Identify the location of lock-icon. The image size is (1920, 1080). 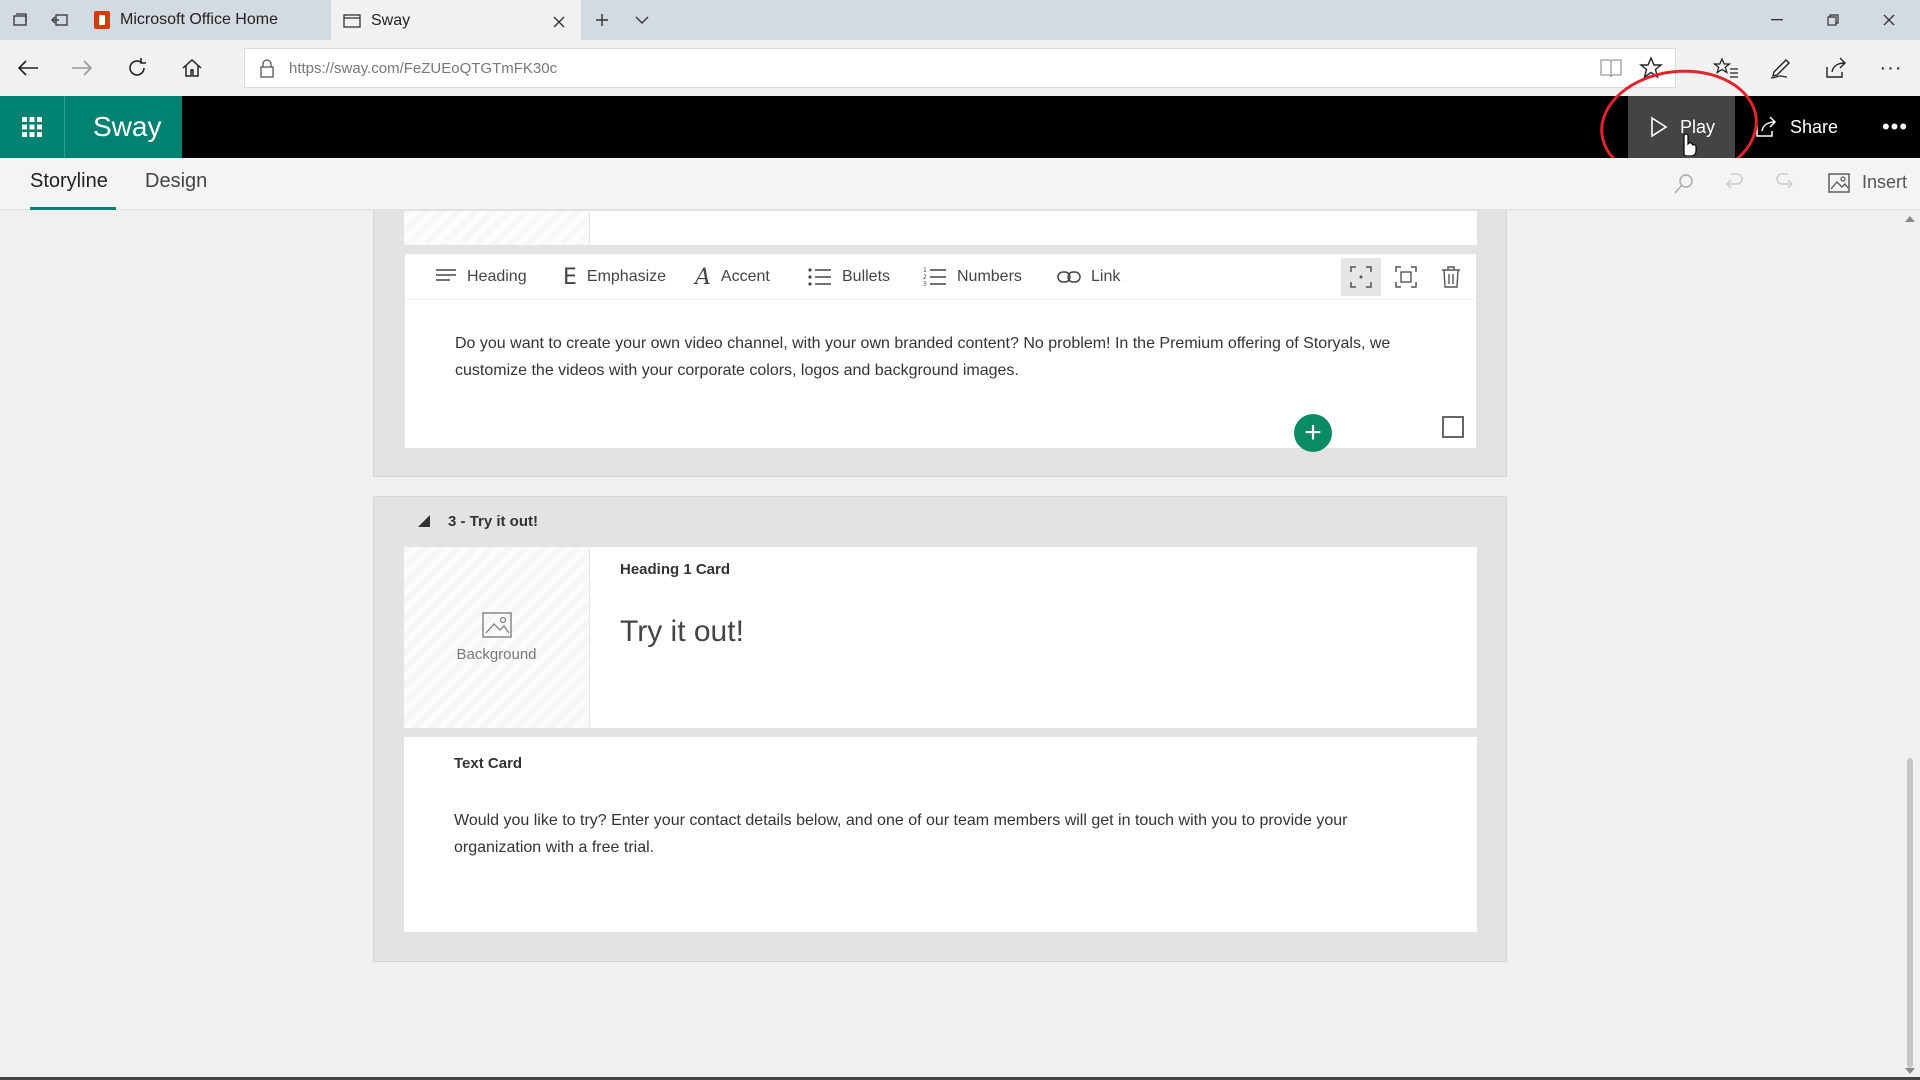
(267, 71).